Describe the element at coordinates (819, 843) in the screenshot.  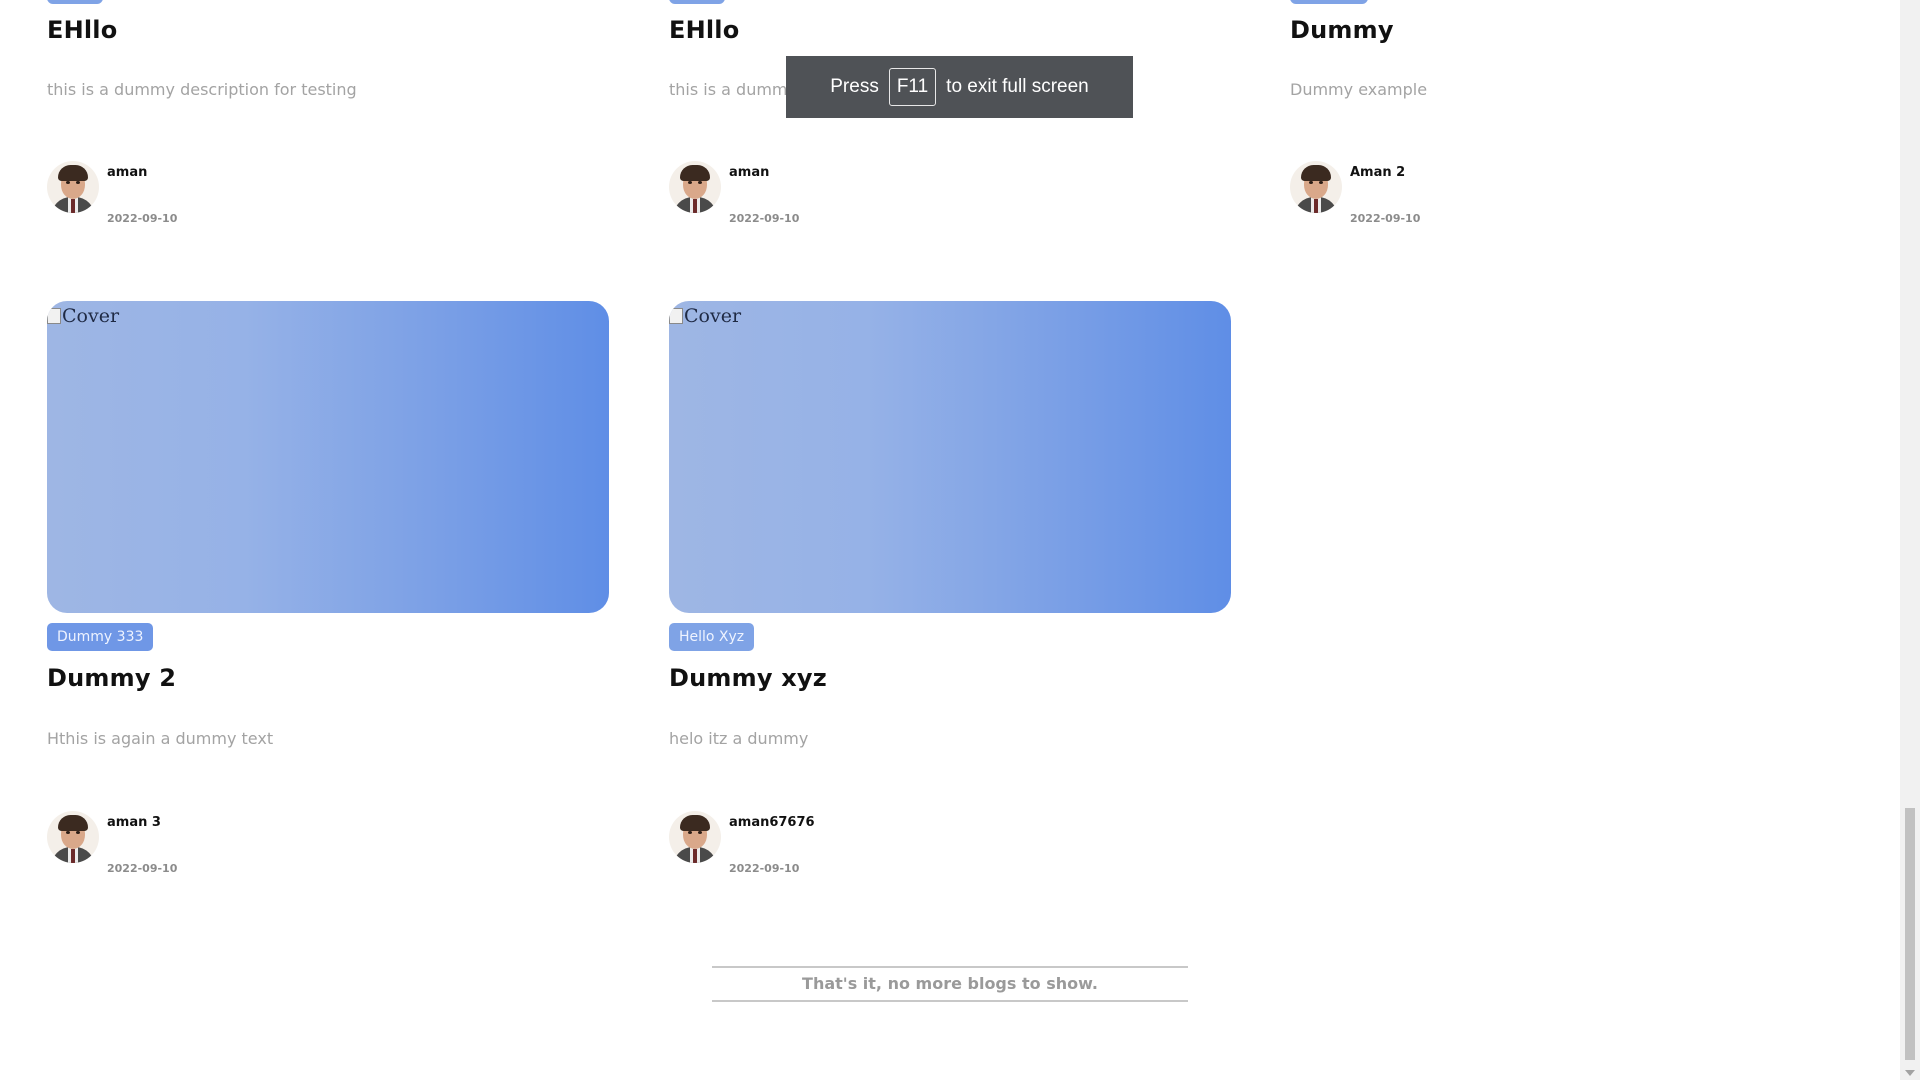
I see `author-block: aman67676 2022-09-10` at that location.